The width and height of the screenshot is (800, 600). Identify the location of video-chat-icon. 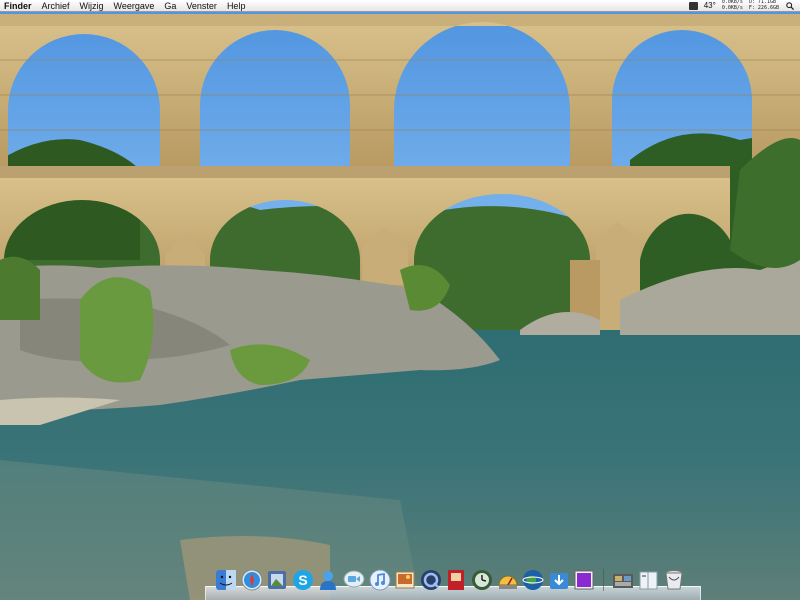
(354, 579).